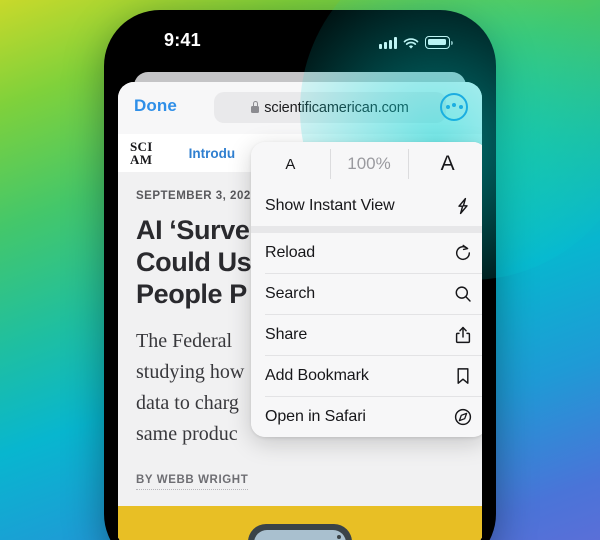  What do you see at coordinates (300, 41) in the screenshot?
I see `status-bar: 9:41` at bounding box center [300, 41].